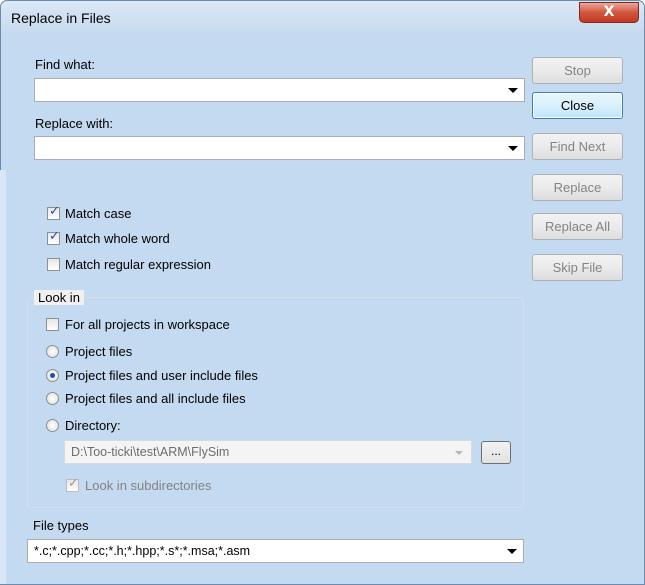  I want to click on file-types-label: File types, so click(61, 525).